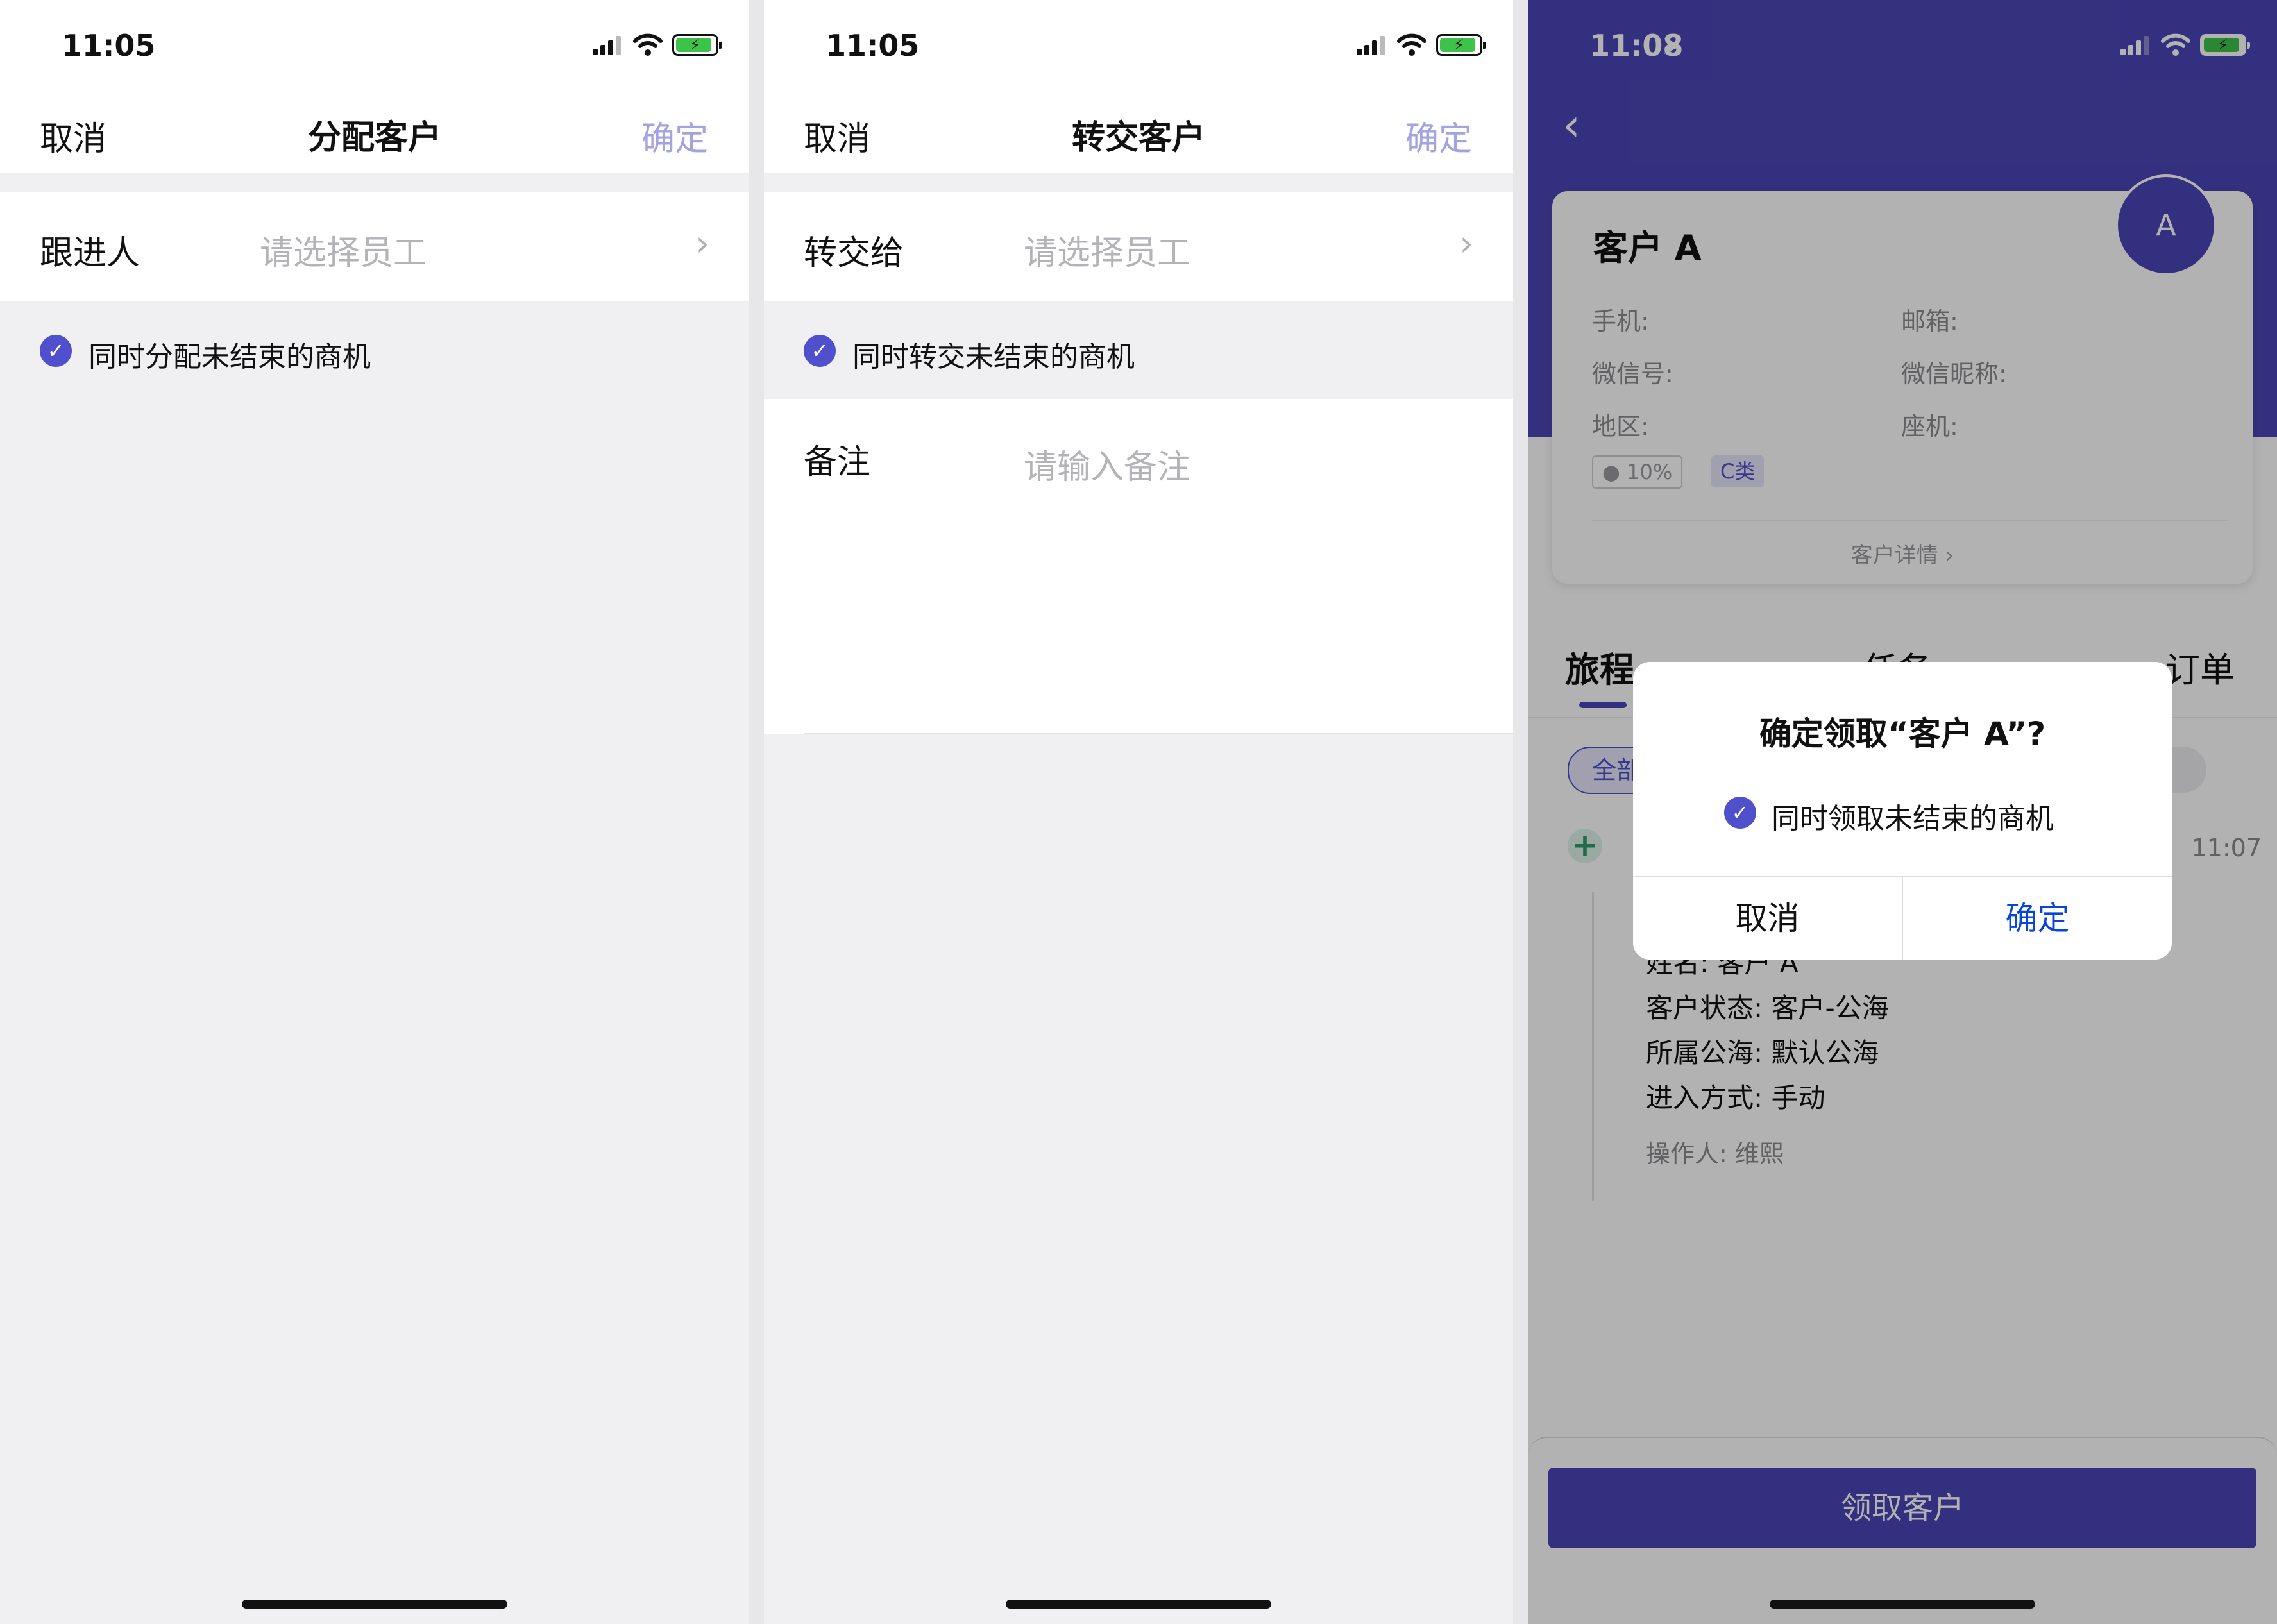 The image size is (2277, 1624). I want to click on dialog-cancel-button: 取消, so click(1767, 918).